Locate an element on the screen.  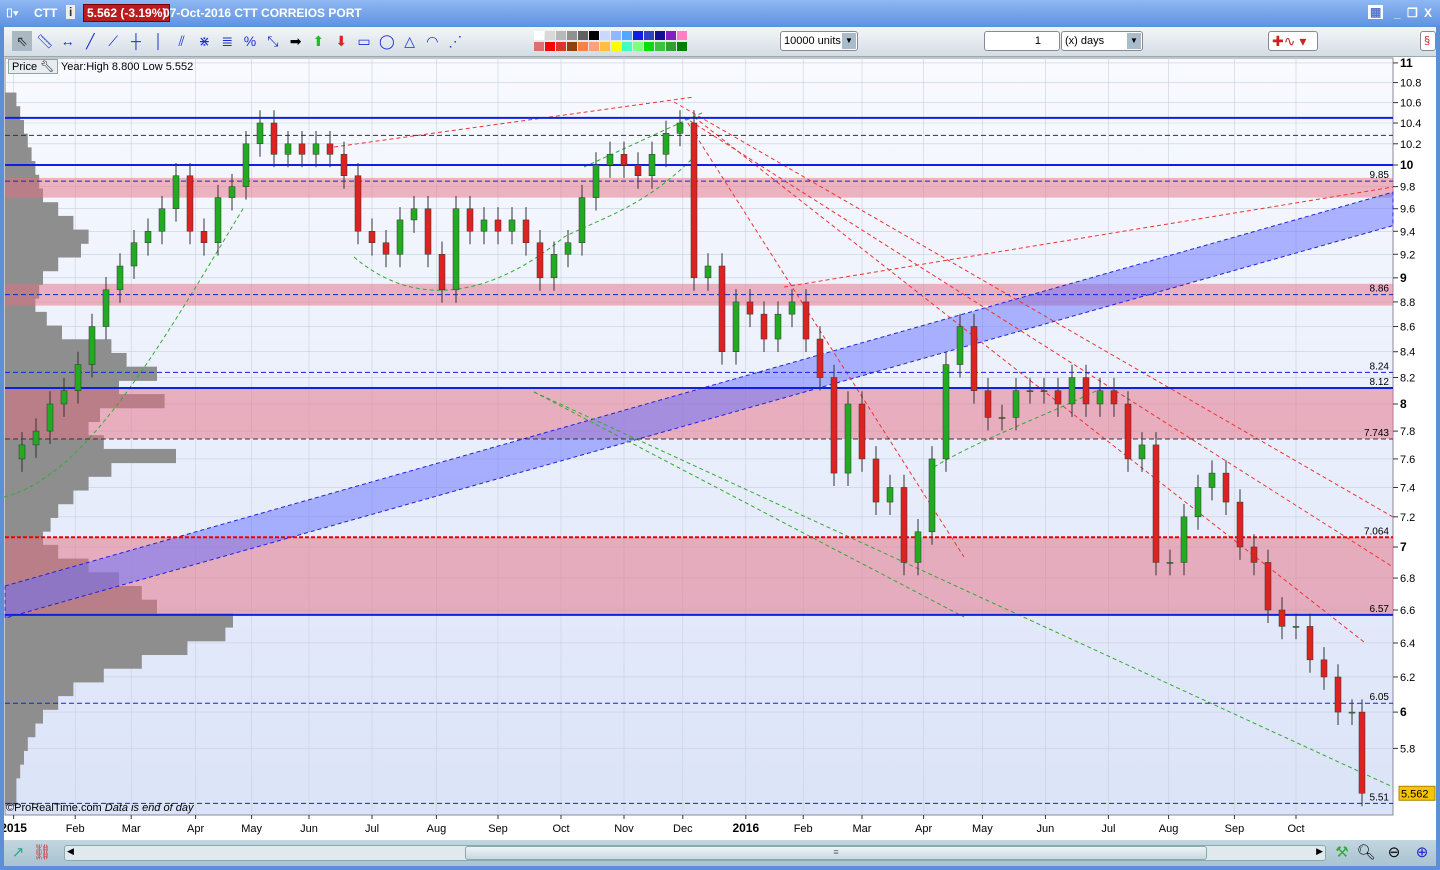
add-indicator-button: ✚∿ ▾ is located at coordinates (1293, 41).